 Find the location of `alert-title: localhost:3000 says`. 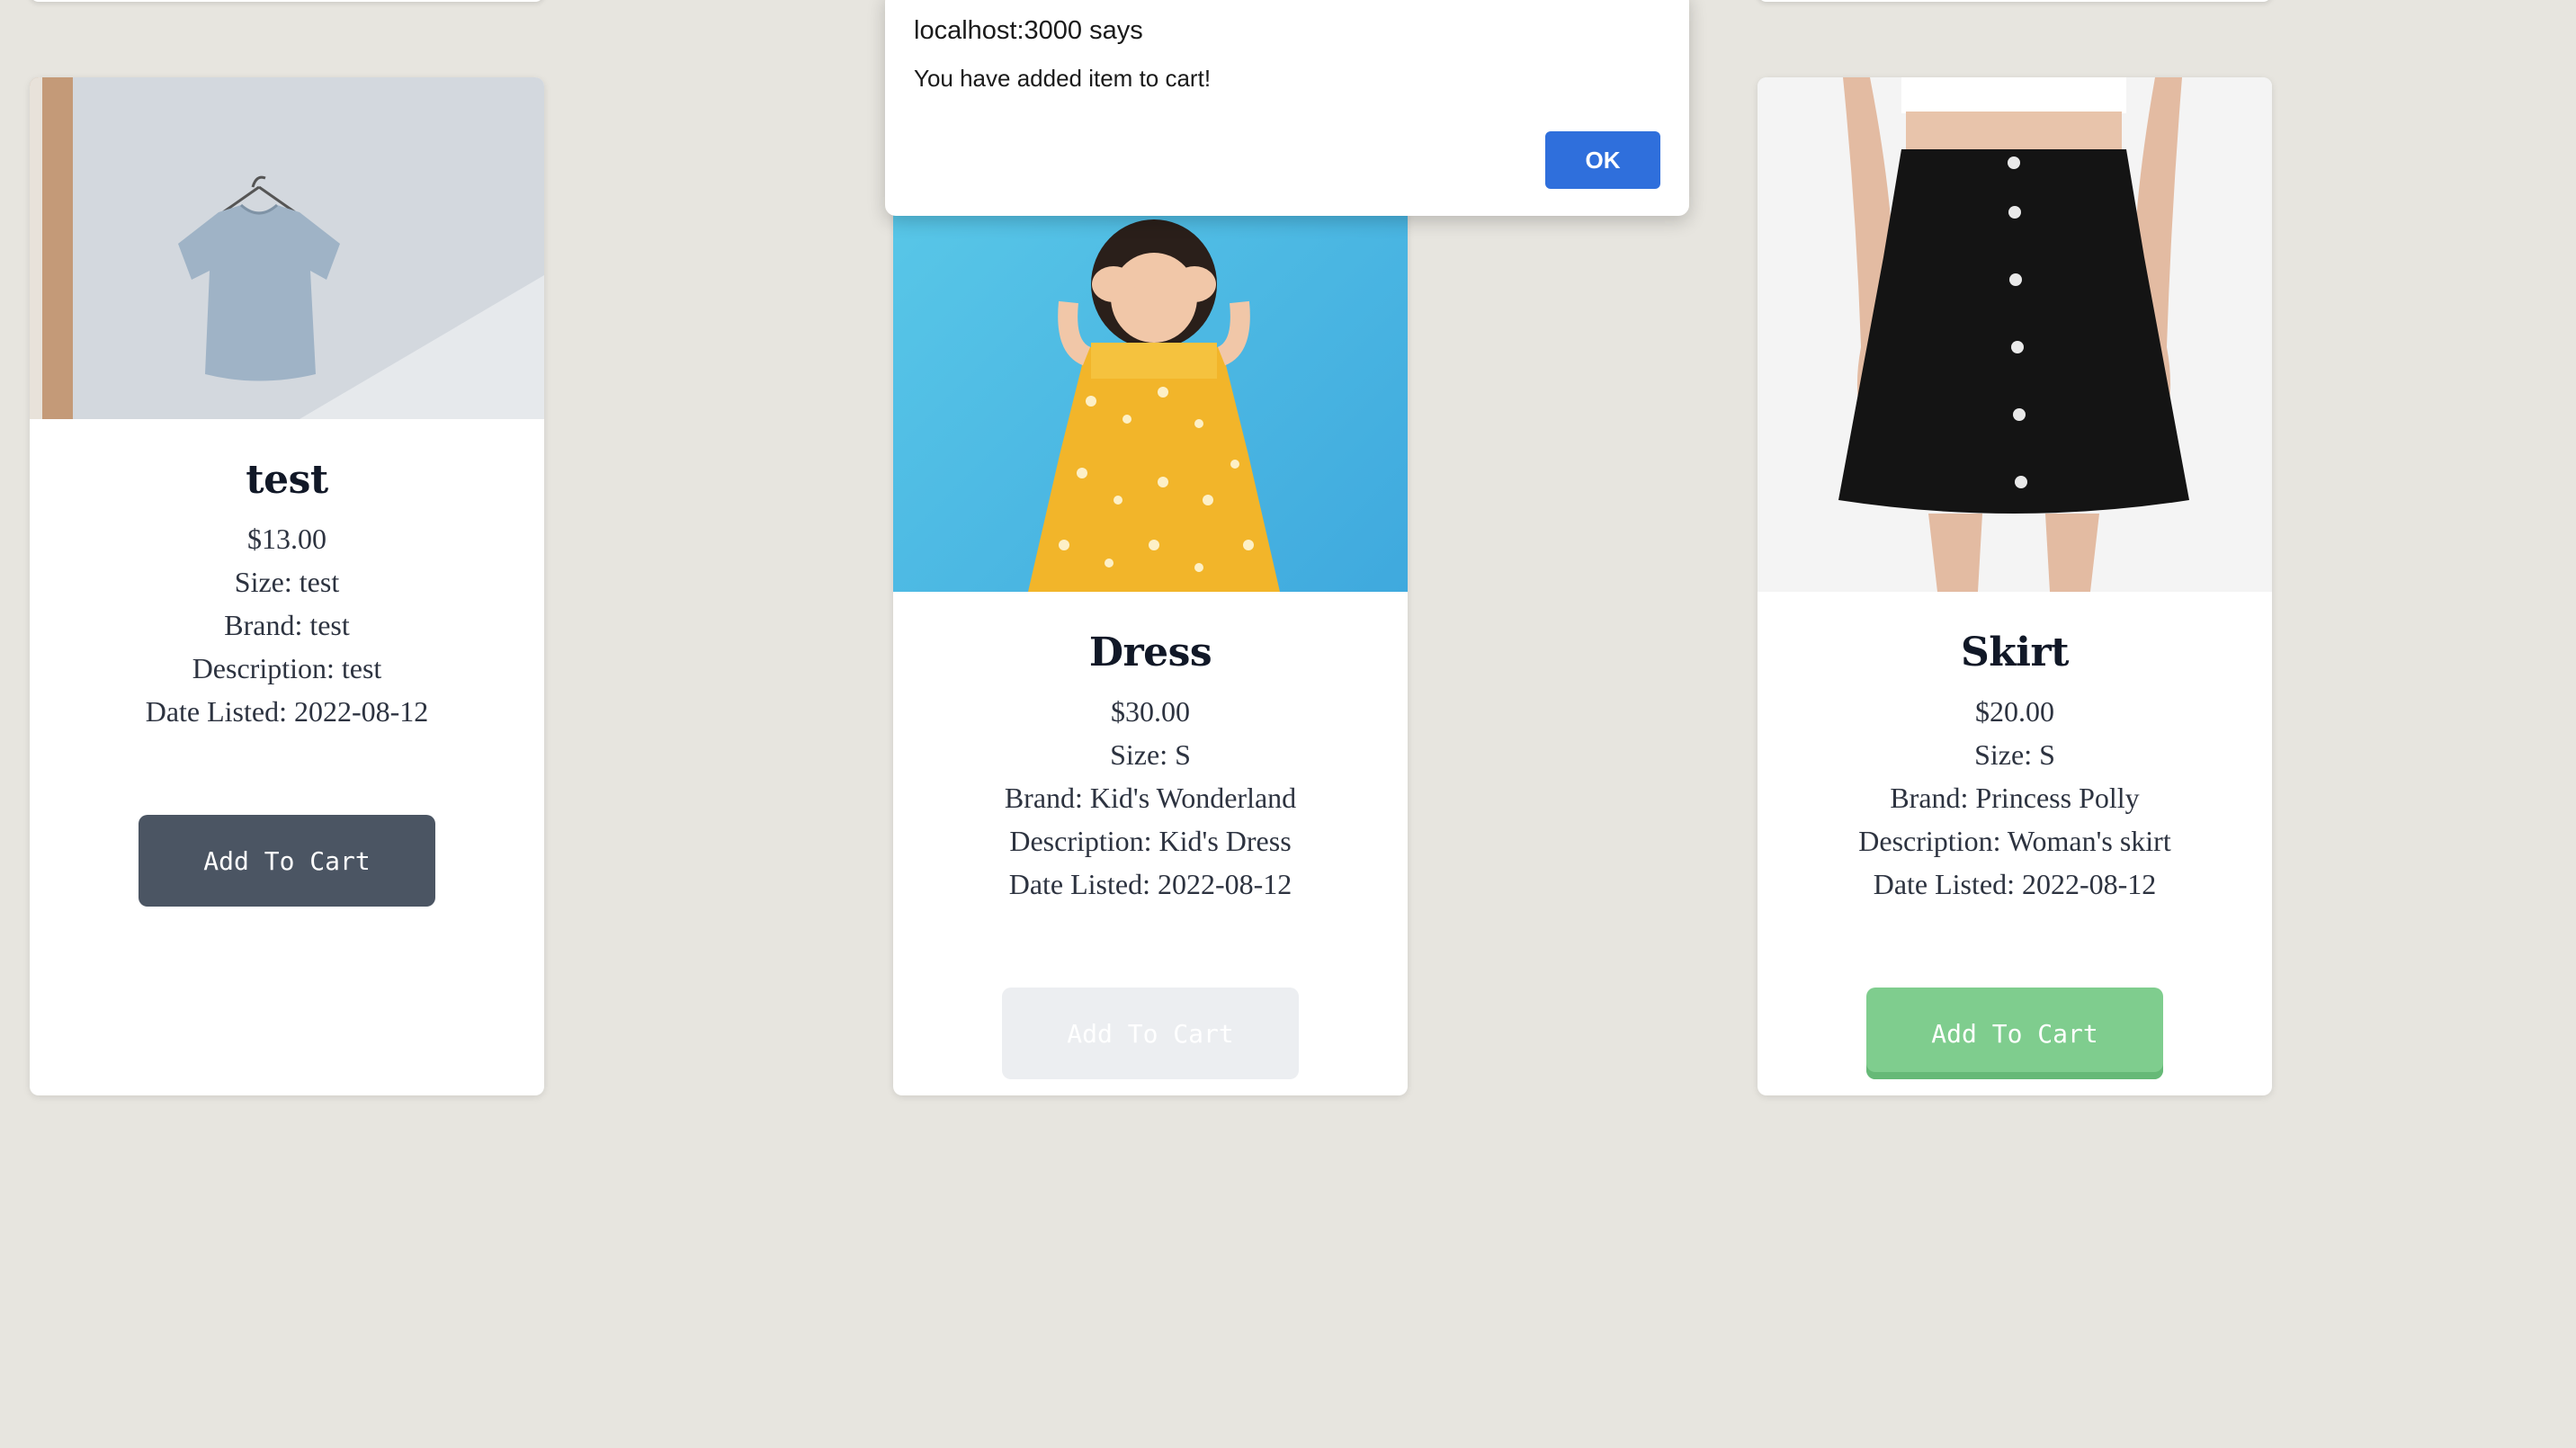

alert-title: localhost:3000 says is located at coordinates (1028, 30).